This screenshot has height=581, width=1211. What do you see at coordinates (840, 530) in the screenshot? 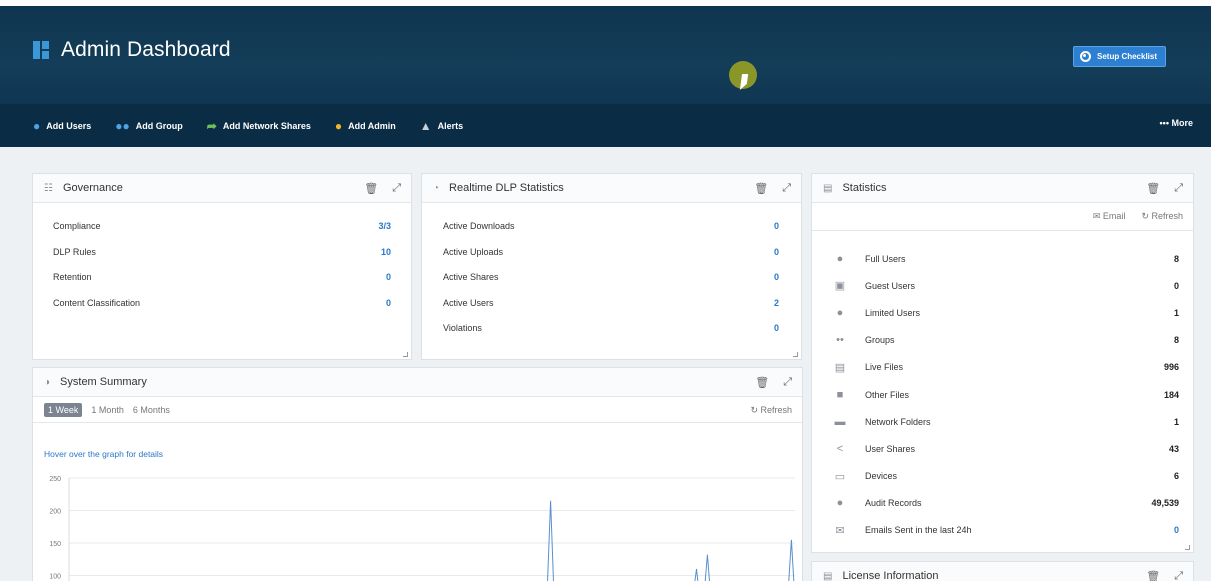
I see `envelope-icon: ✉` at bounding box center [840, 530].